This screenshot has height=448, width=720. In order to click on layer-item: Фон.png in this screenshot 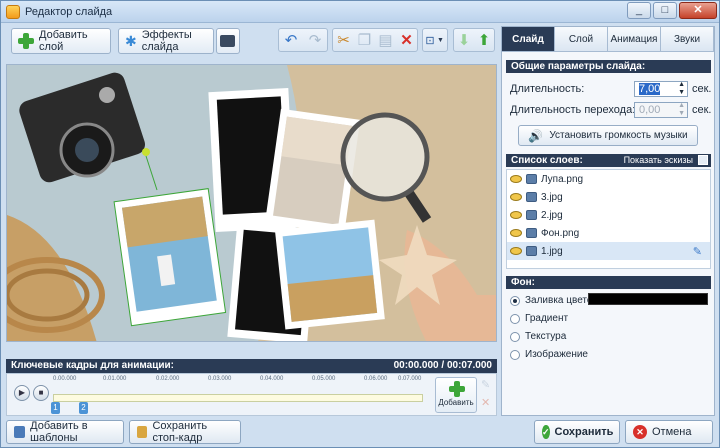, I will do `click(608, 233)`.